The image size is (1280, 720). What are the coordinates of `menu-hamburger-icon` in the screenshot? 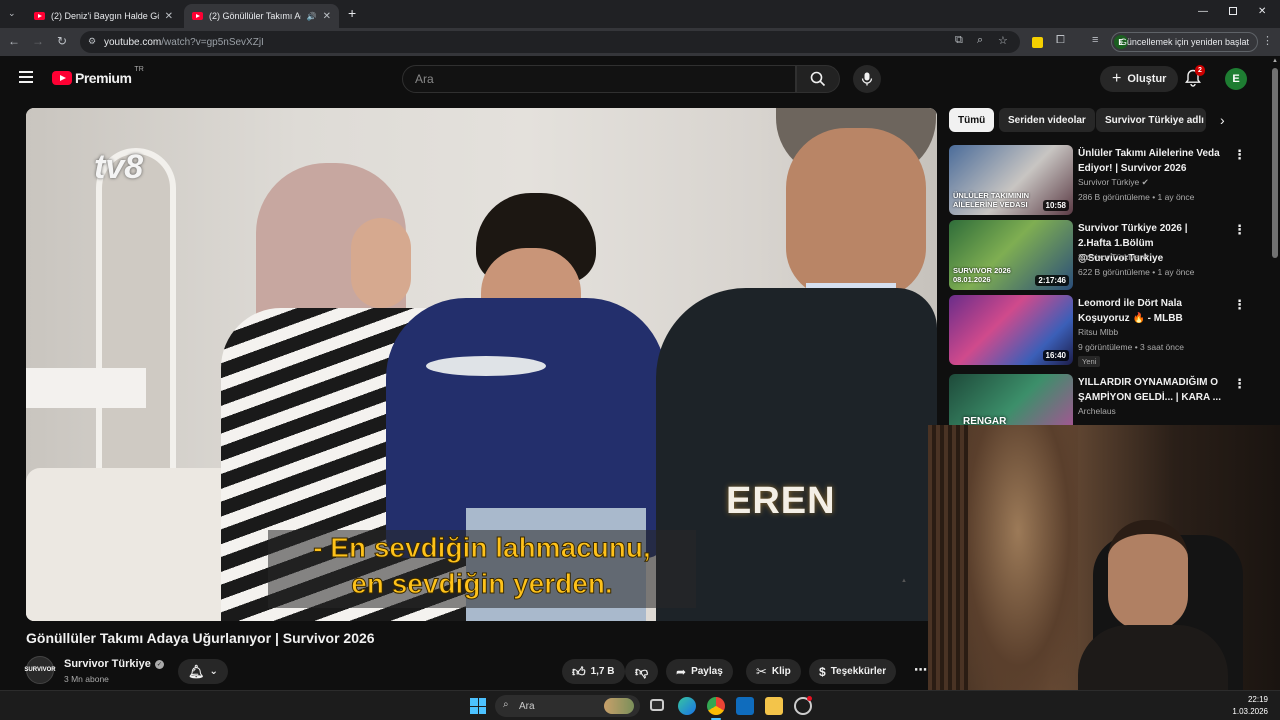 It's located at (26, 77).